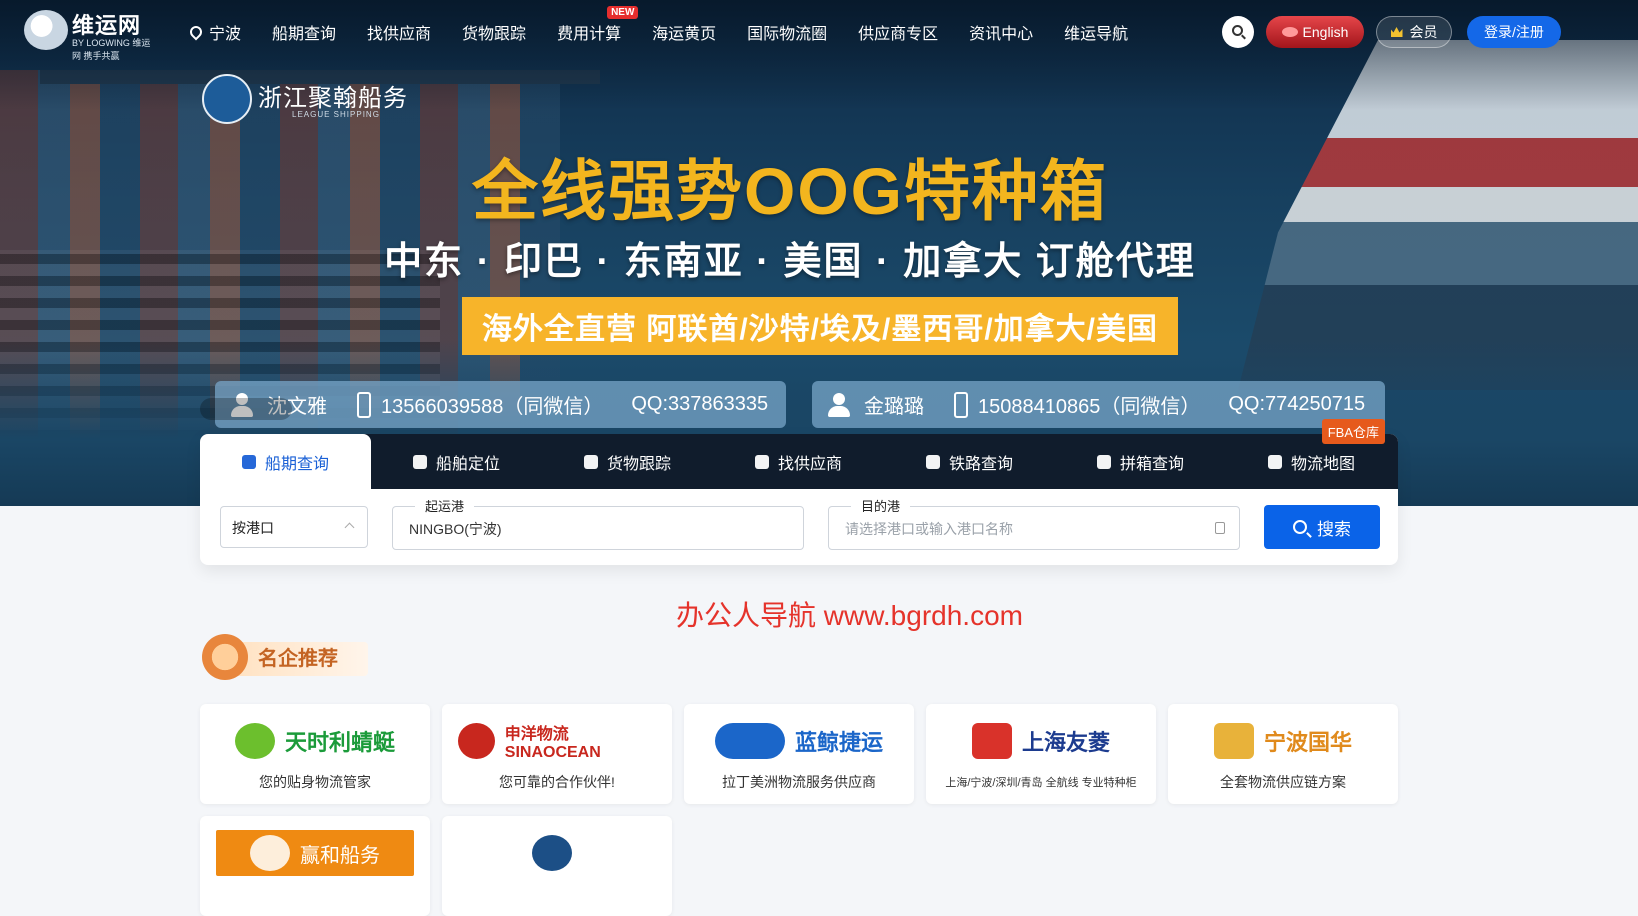 Image resolution: width=1638 pixels, height=916 pixels. I want to click on company-name: 赢和船务, so click(340, 855).